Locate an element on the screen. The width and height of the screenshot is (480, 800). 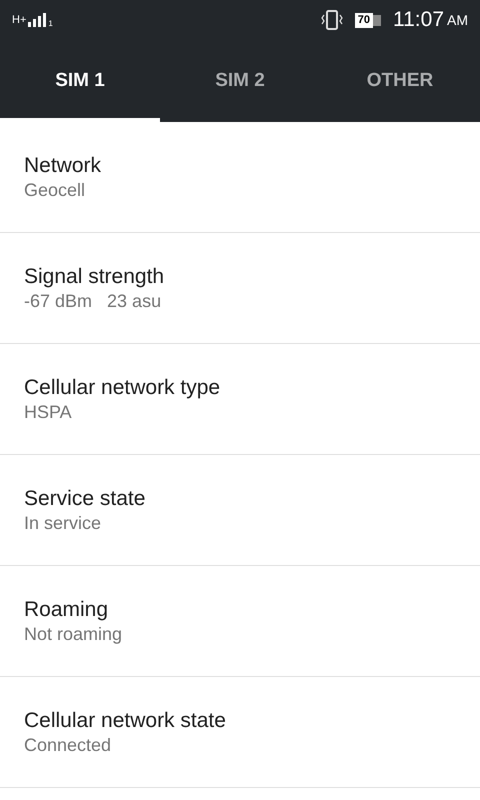
item-title: Signal strength is located at coordinates (95, 277).